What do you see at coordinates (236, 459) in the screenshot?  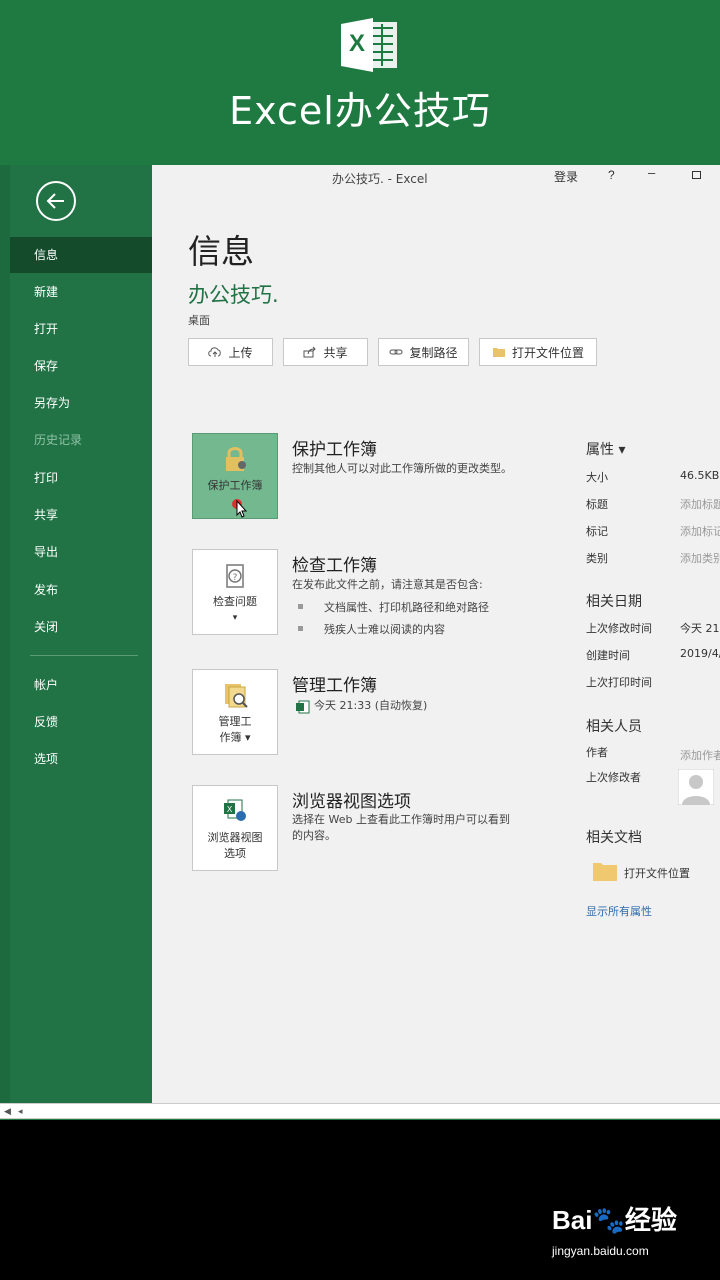 I see `lock-icon` at bounding box center [236, 459].